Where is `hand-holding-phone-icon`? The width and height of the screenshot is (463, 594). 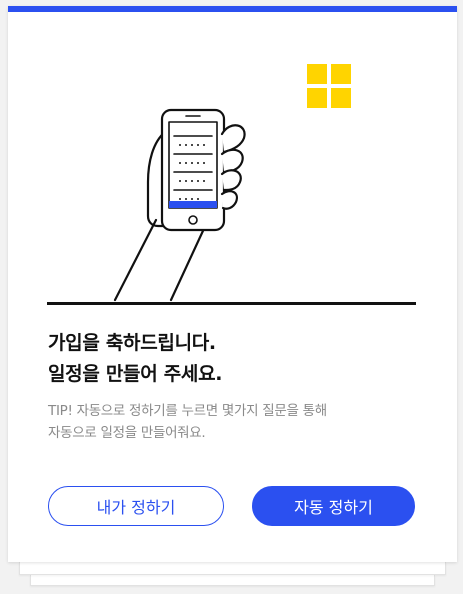
hand-holding-phone-icon is located at coordinates (179, 205).